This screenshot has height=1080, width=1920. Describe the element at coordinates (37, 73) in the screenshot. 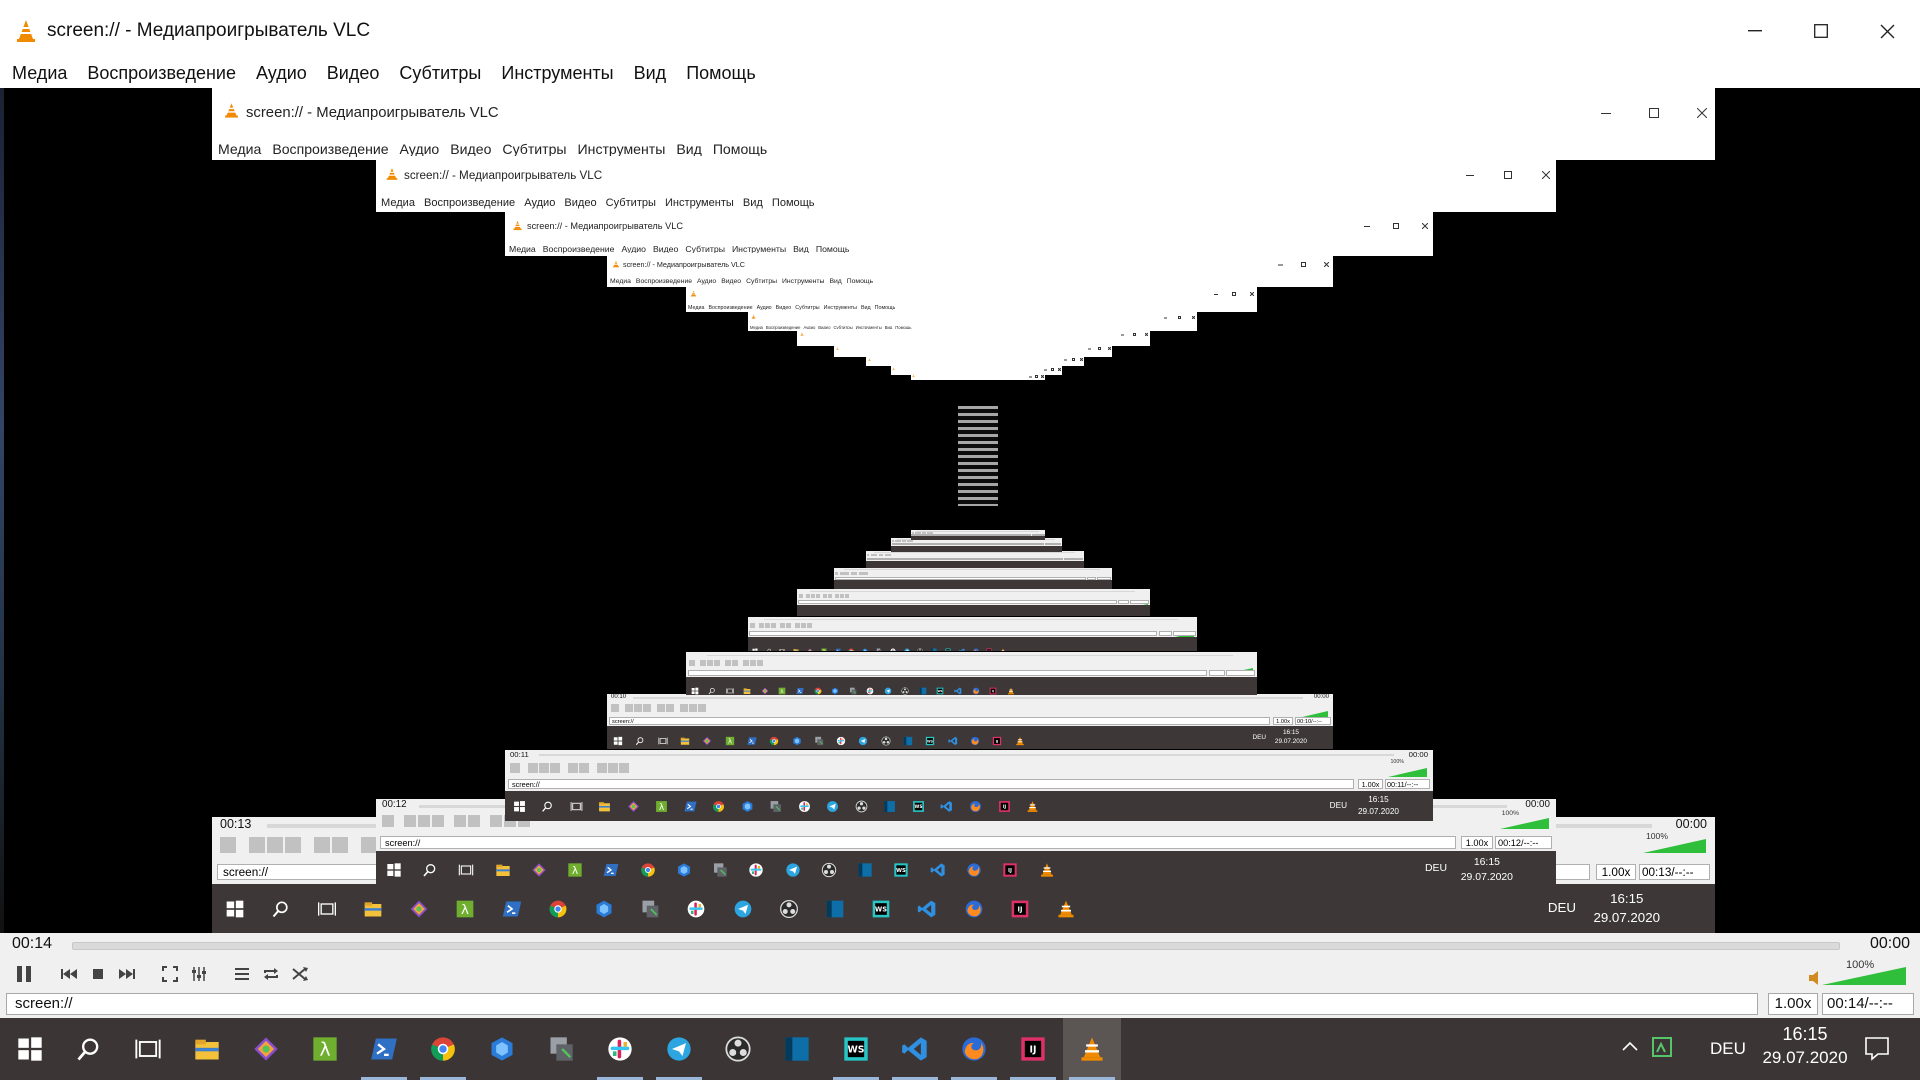

I see `menu-media: Медиа` at that location.